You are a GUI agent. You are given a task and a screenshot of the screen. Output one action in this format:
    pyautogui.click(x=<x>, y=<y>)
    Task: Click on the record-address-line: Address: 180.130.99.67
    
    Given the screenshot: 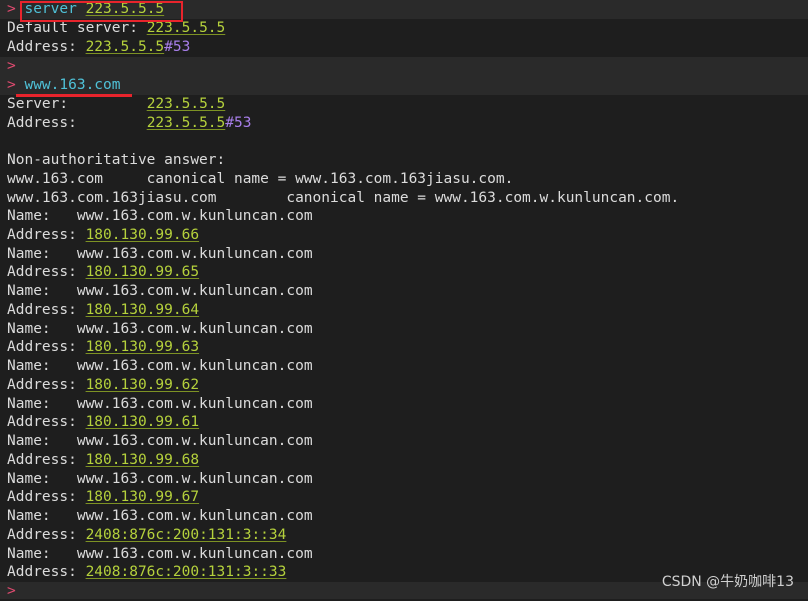 What is the action you would take?
    pyautogui.click(x=404, y=497)
    